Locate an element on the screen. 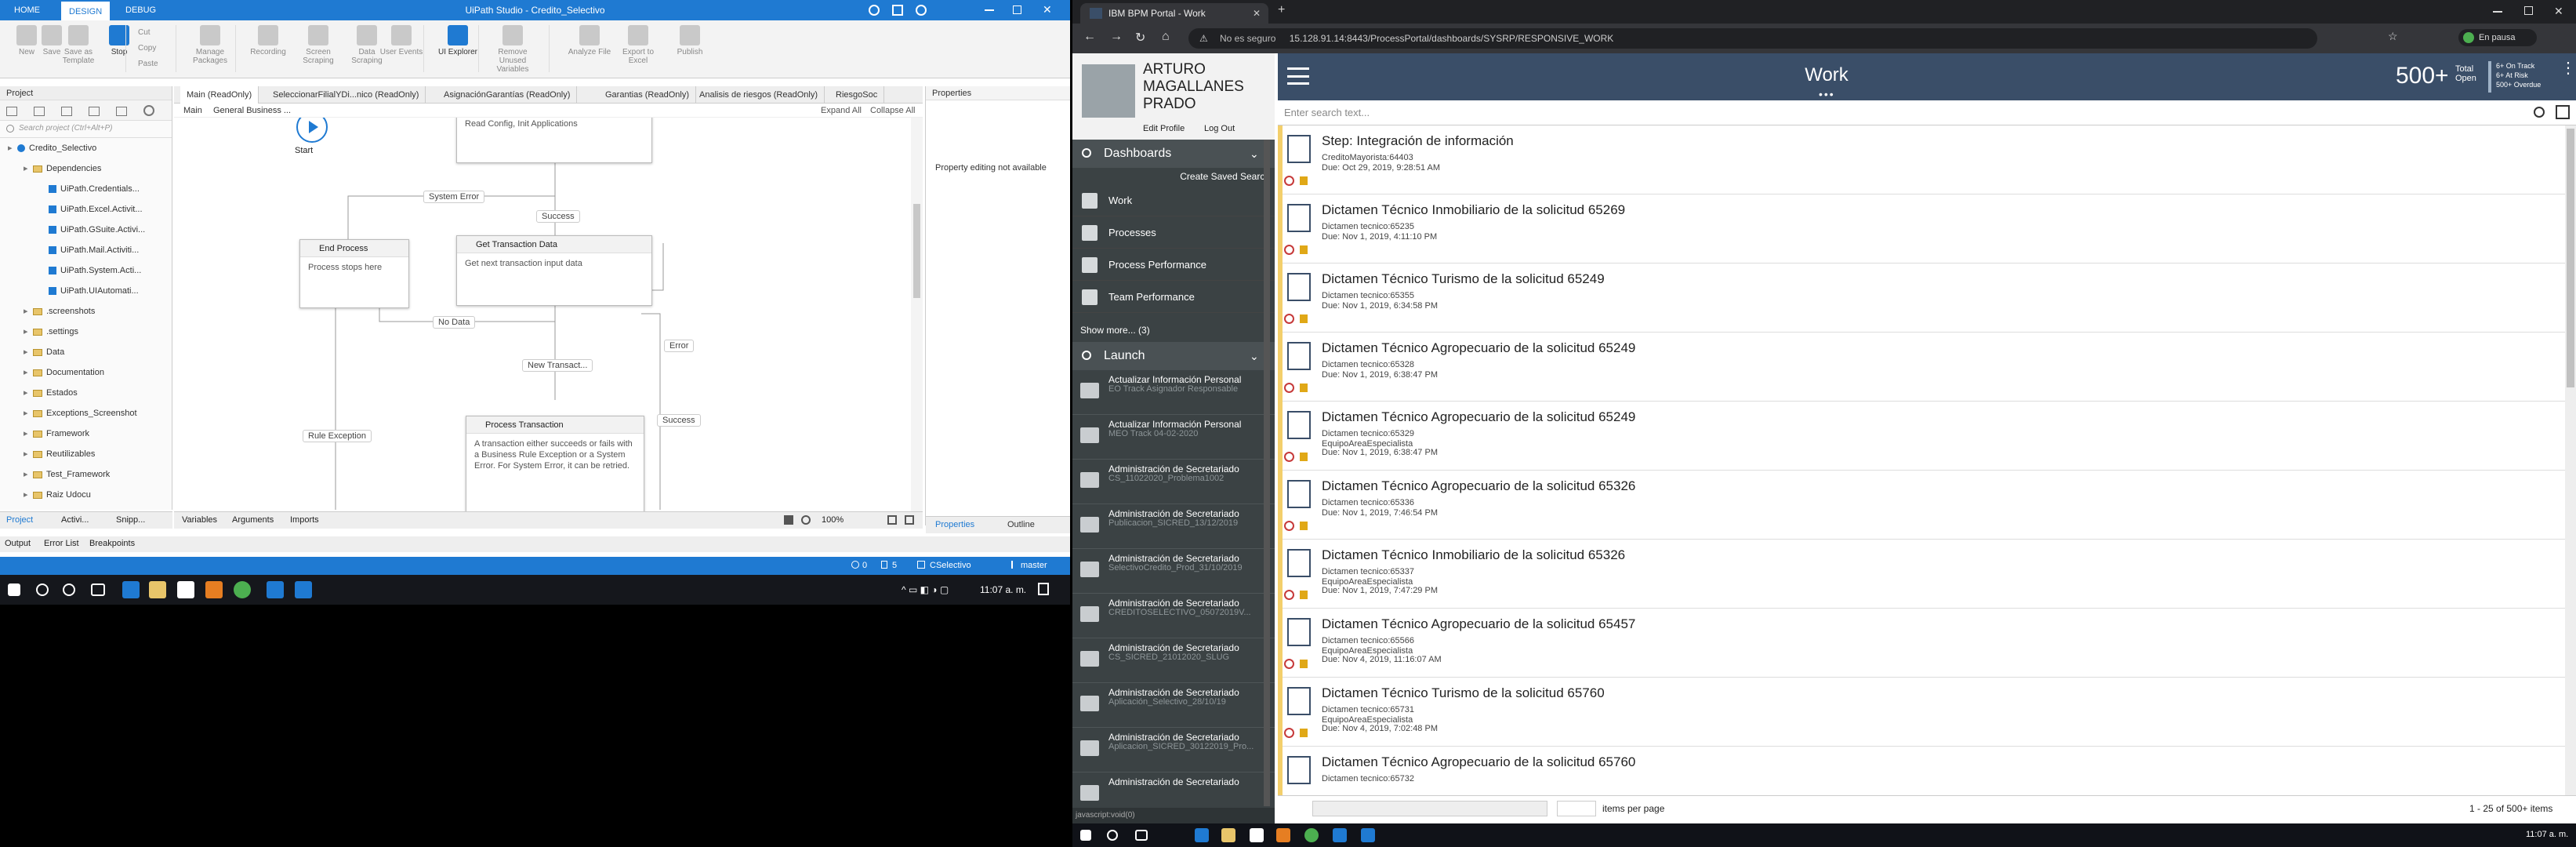  ribbon-recording-button: Recording is located at coordinates (268, 40).